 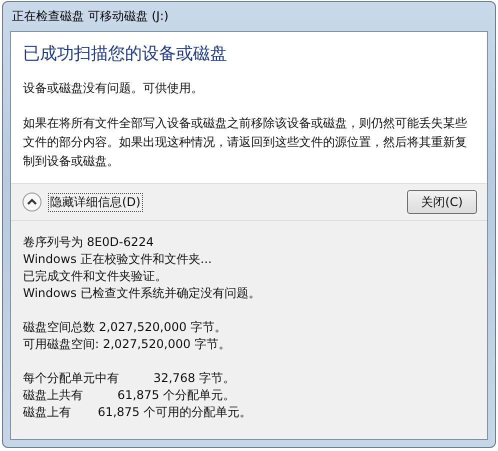 What do you see at coordinates (90, 16) in the screenshot?
I see `window-title: 正在检查磁盘 可移动磁盘 (J:)` at bounding box center [90, 16].